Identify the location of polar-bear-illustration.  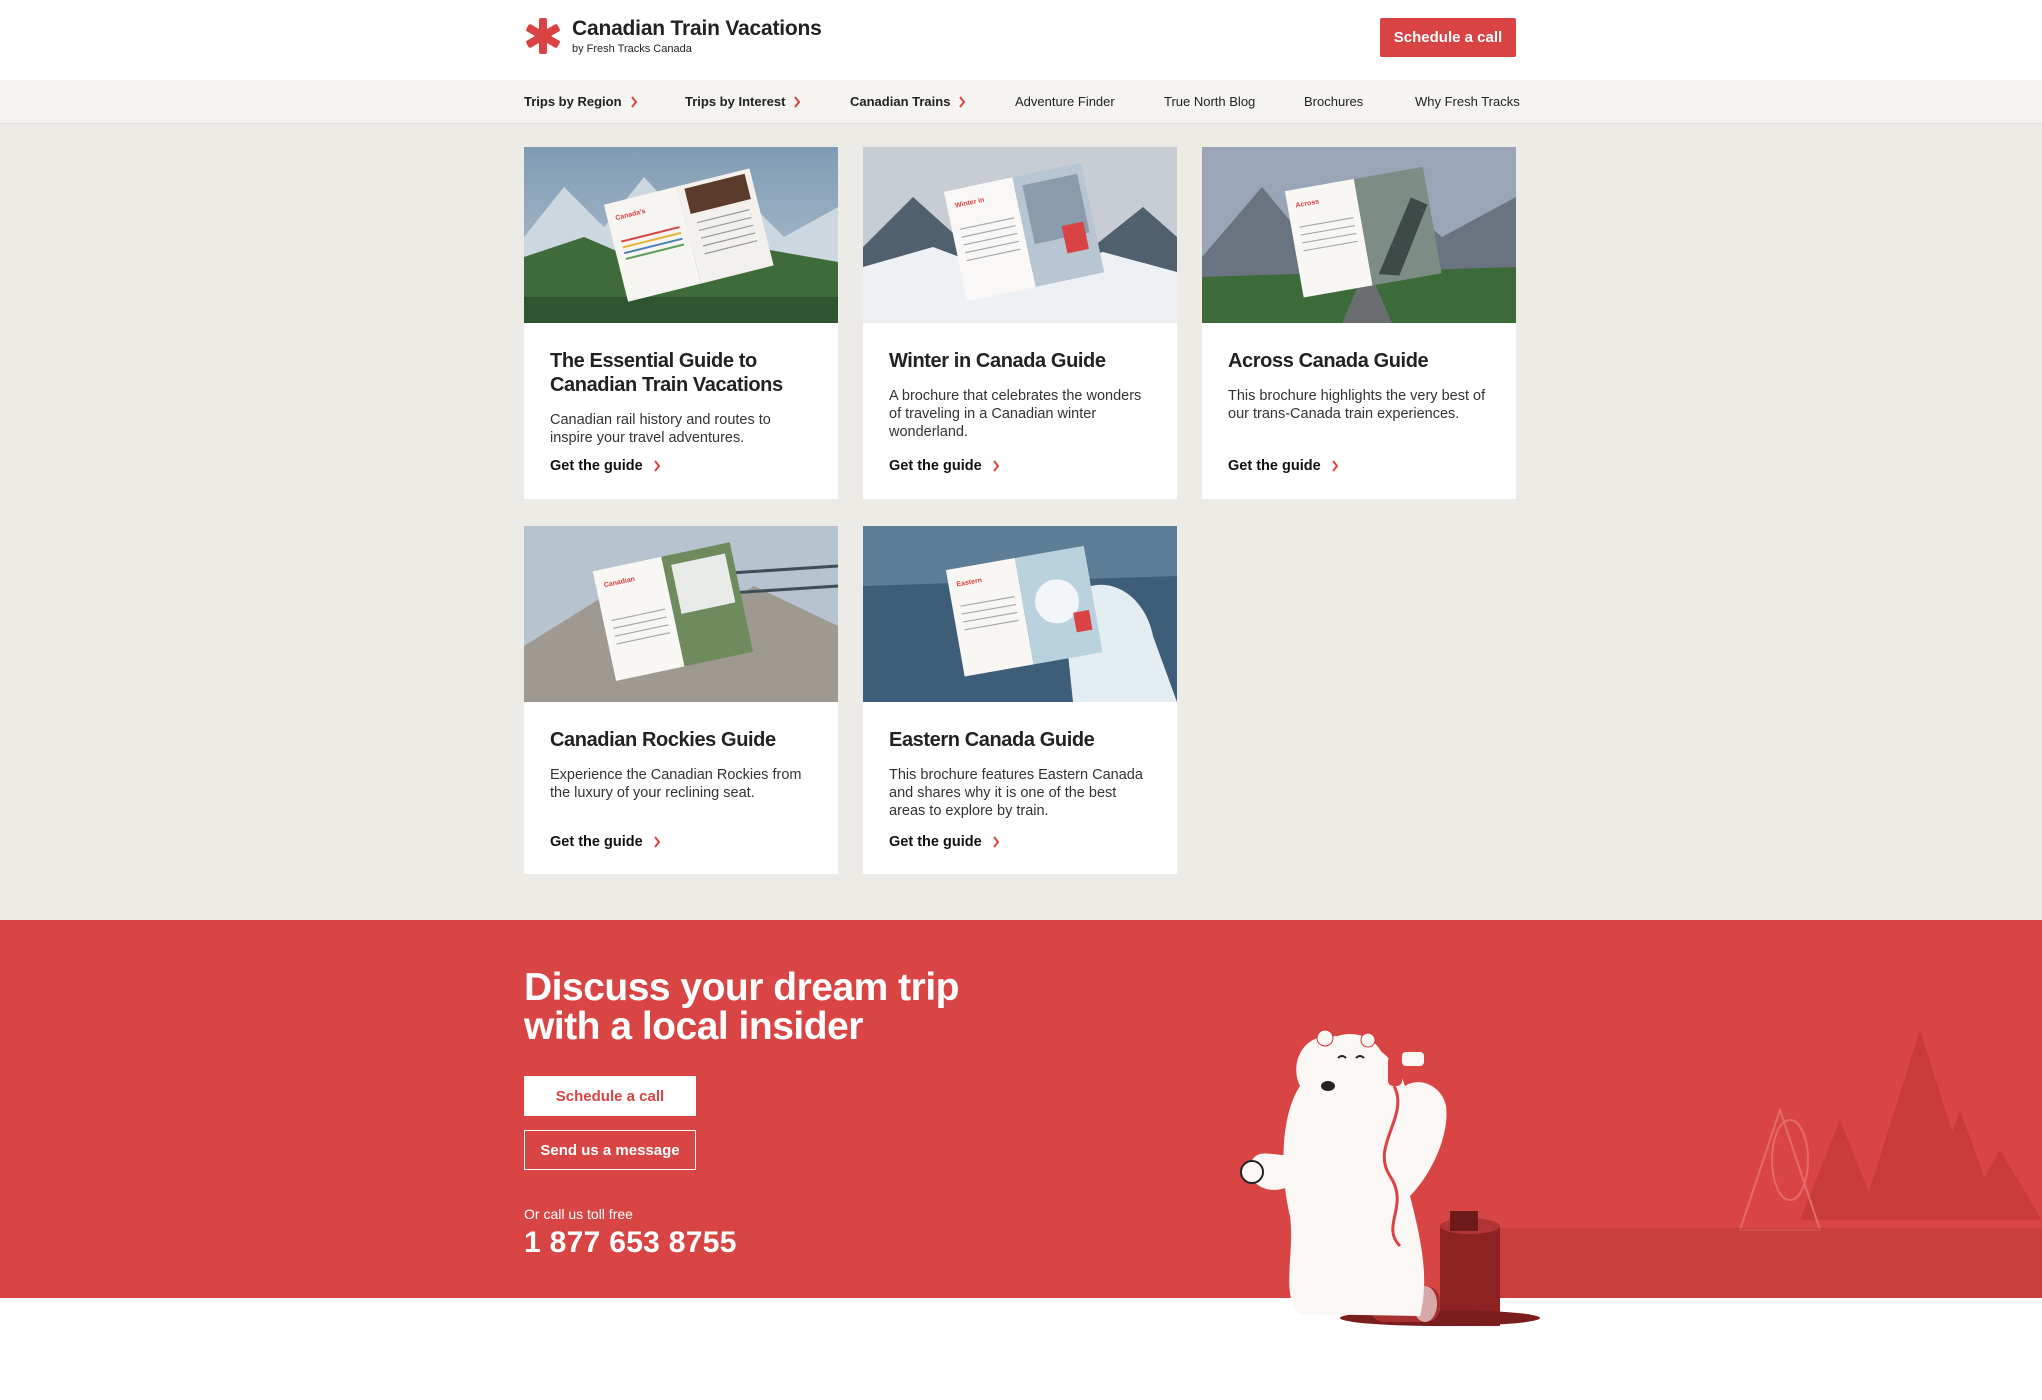
(1390, 1177).